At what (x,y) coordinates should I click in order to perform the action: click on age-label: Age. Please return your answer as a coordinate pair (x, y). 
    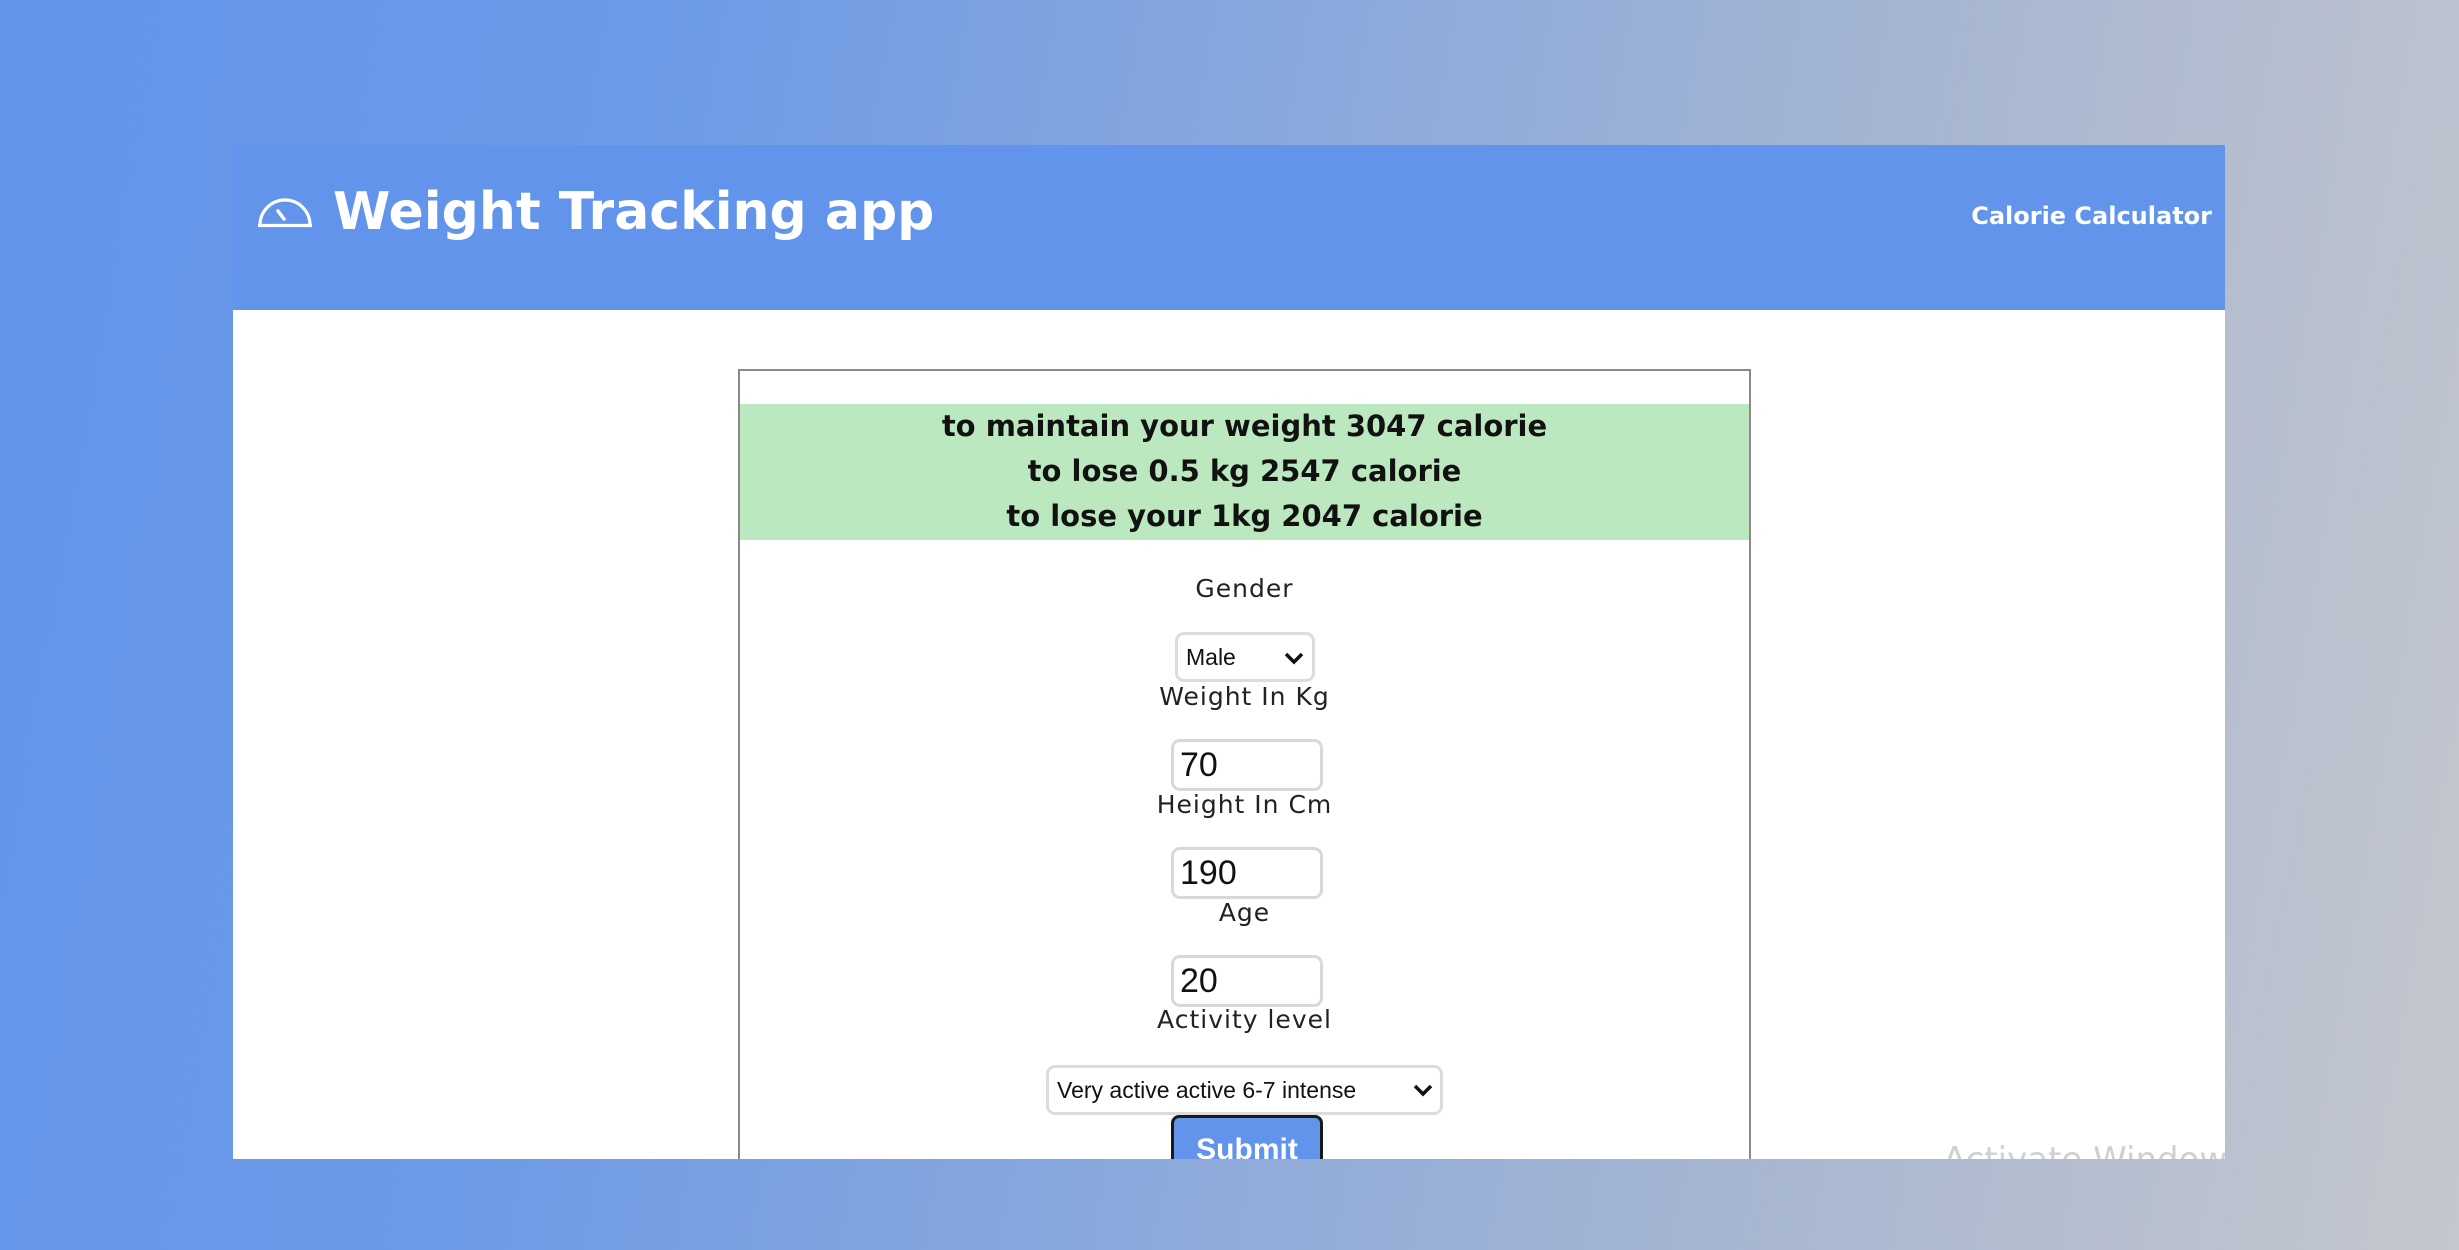
    Looking at the image, I should click on (1244, 912).